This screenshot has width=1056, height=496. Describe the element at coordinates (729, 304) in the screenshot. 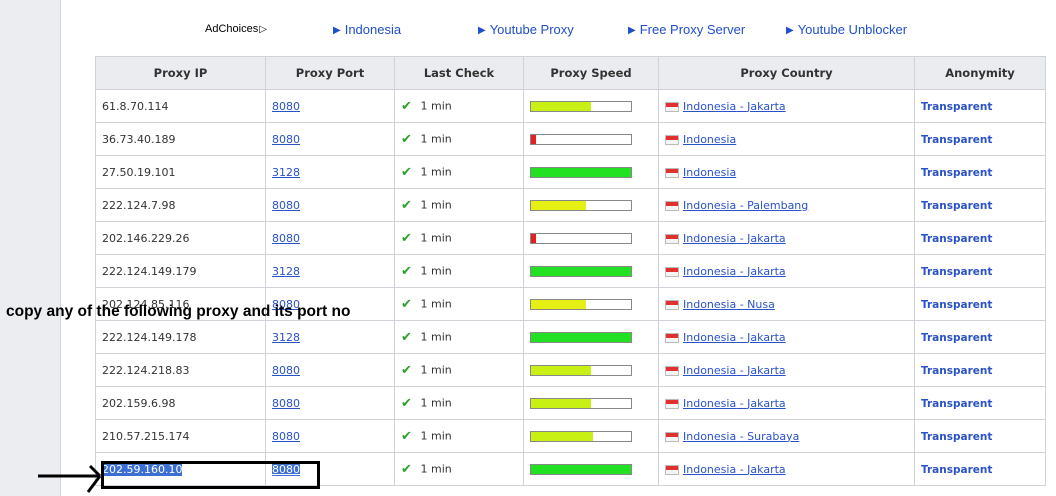

I see `country-link: Indonesia - Nusa` at that location.